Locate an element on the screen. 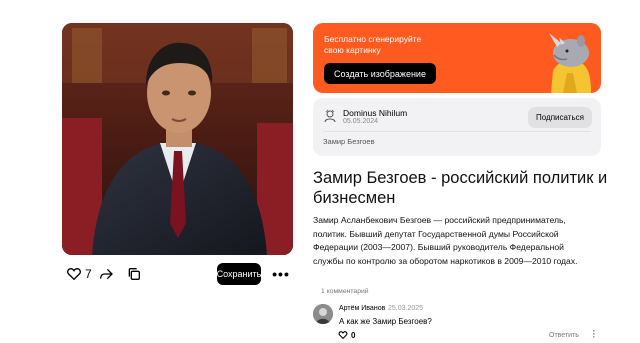 This screenshot has height=343, width=640. post-date: 05.05.2024 is located at coordinates (361, 121).